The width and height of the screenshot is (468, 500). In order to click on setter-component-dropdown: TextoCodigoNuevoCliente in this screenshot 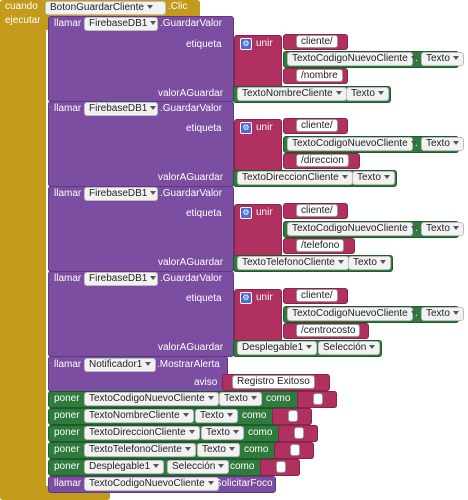, I will do `click(151, 399)`.